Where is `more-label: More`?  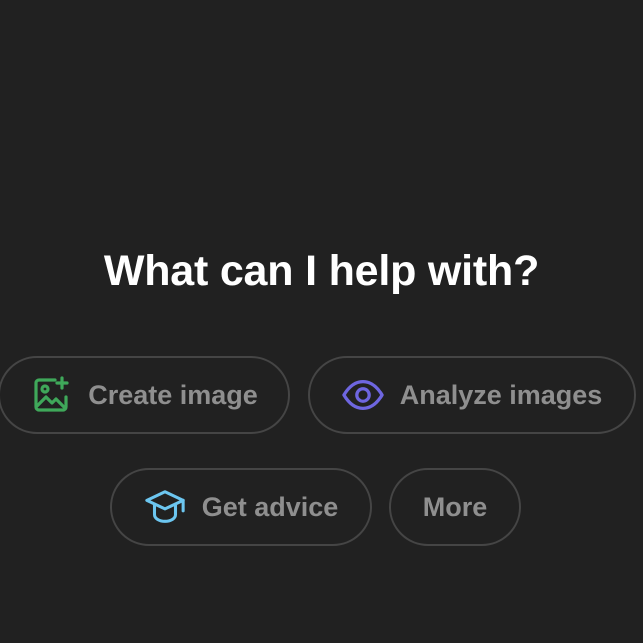
more-label: More is located at coordinates (455, 506).